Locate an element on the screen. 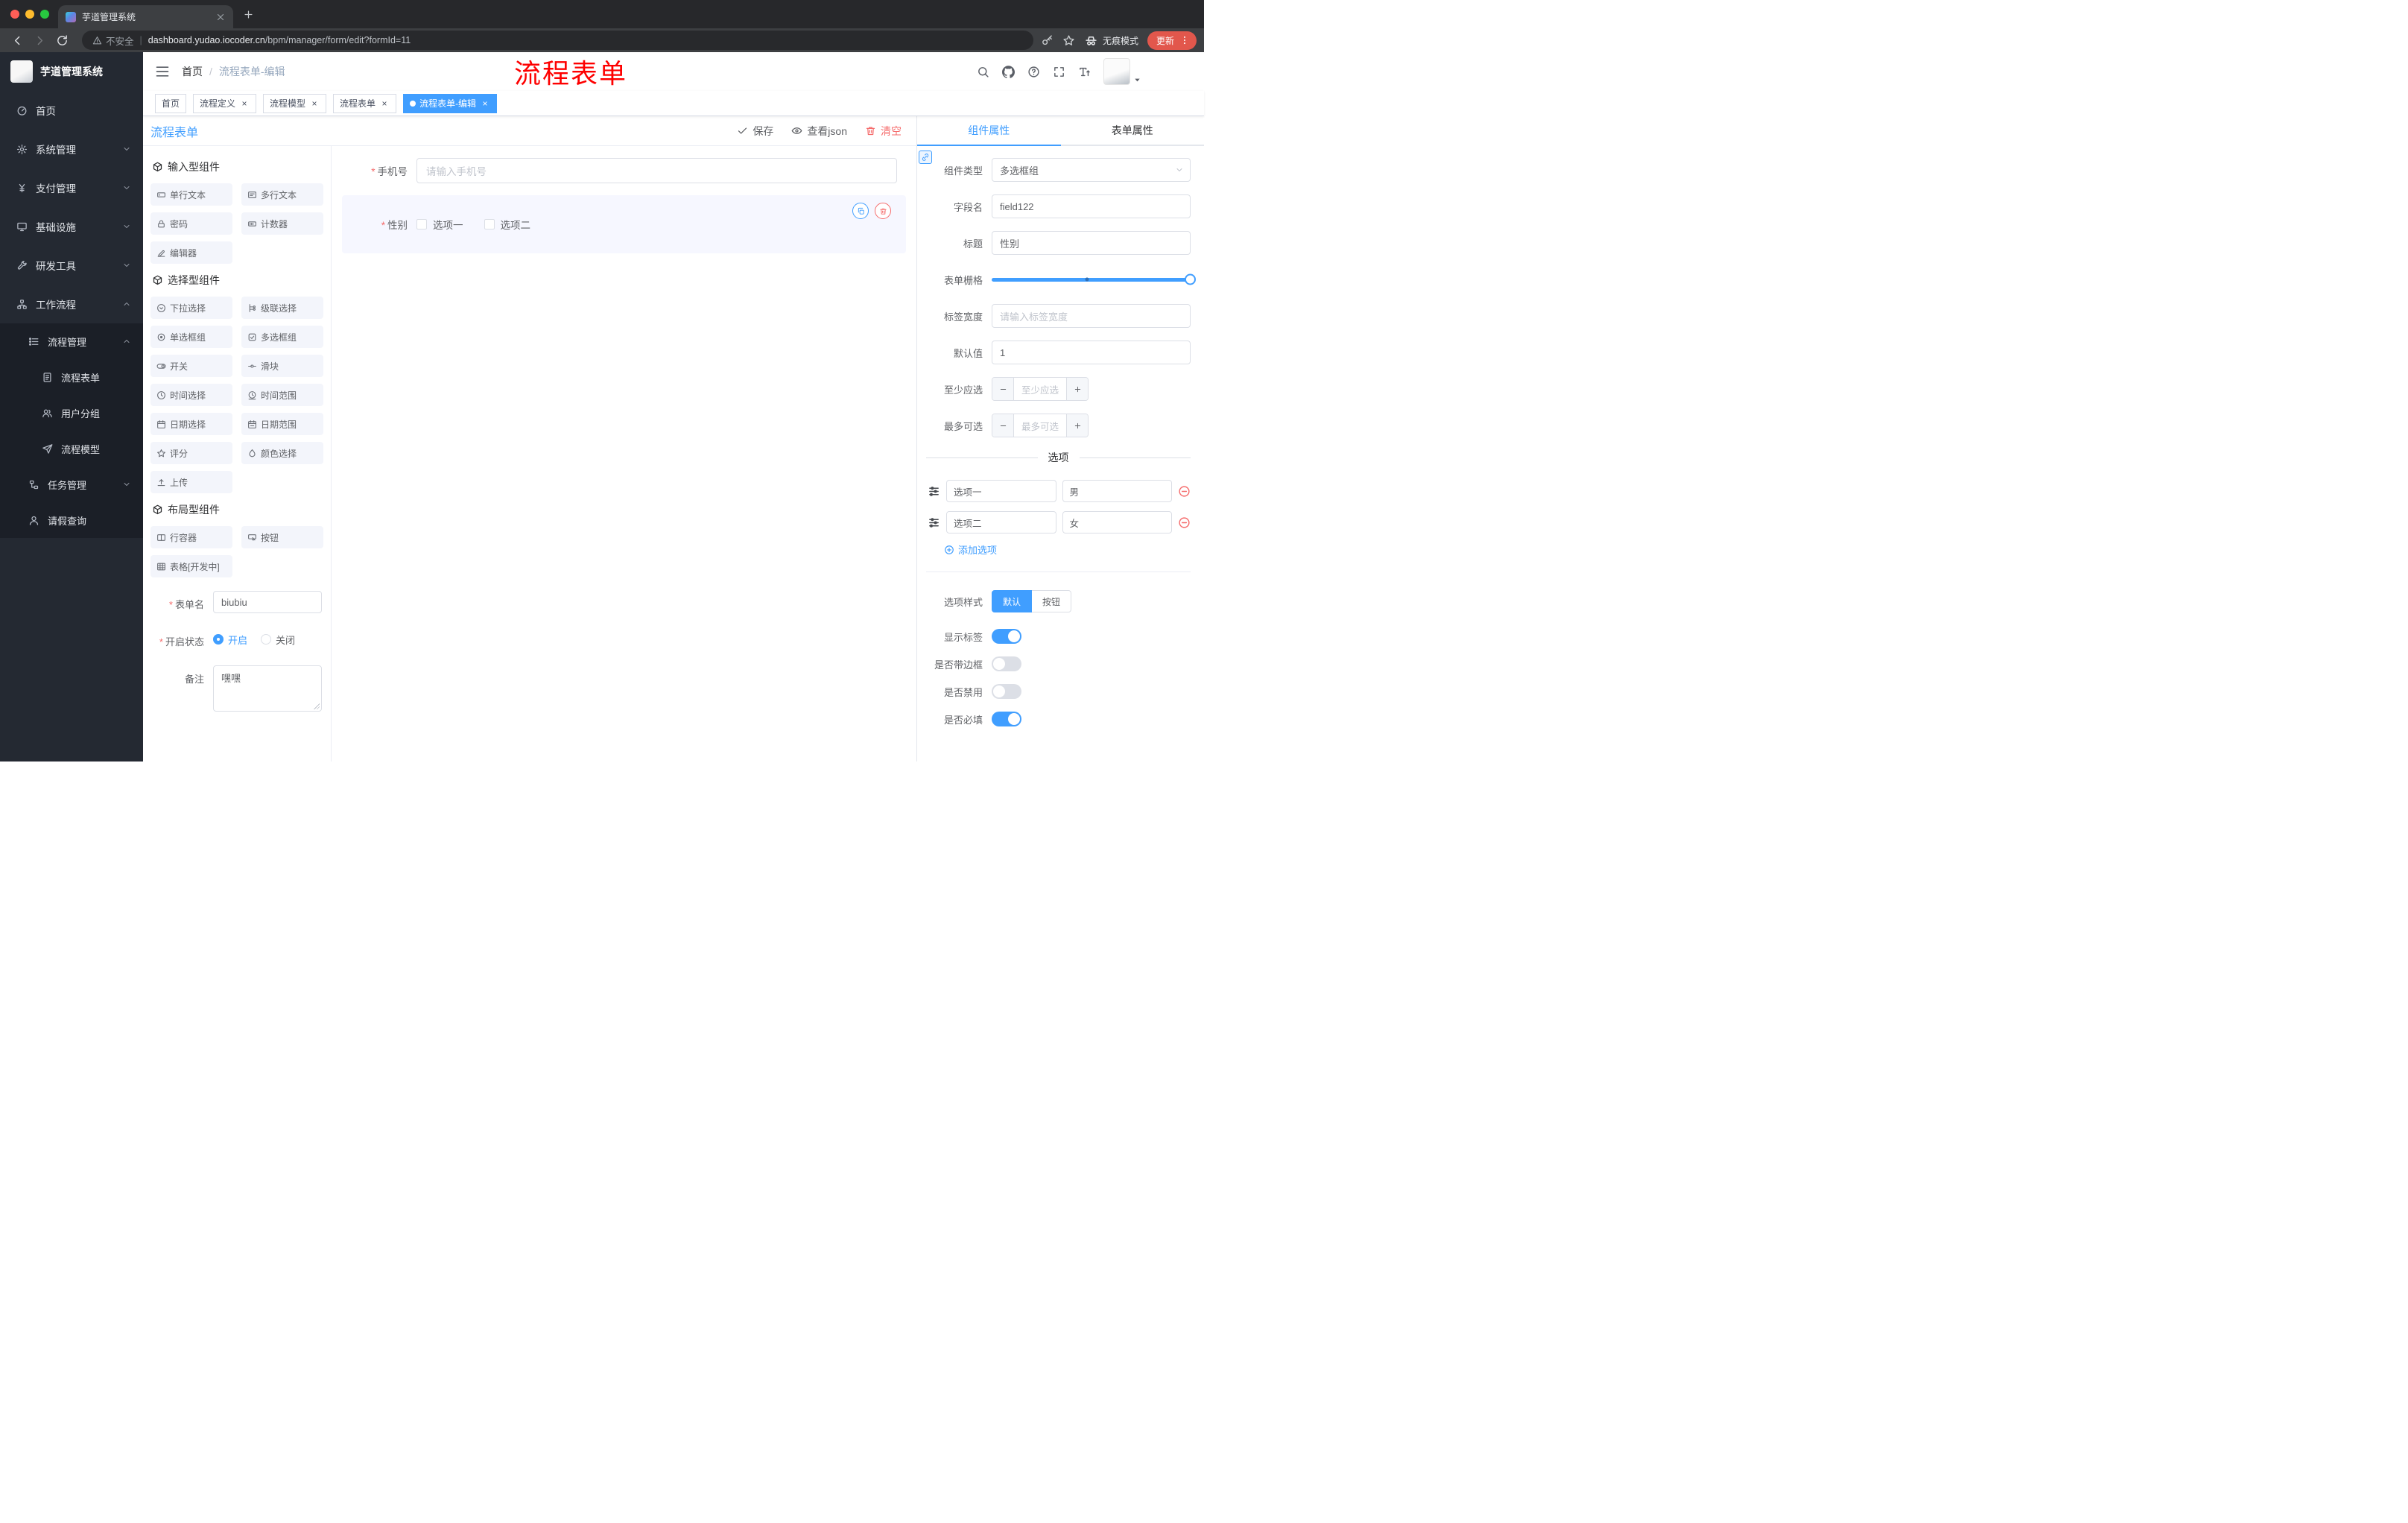  with-border-switch is located at coordinates (1006, 664).